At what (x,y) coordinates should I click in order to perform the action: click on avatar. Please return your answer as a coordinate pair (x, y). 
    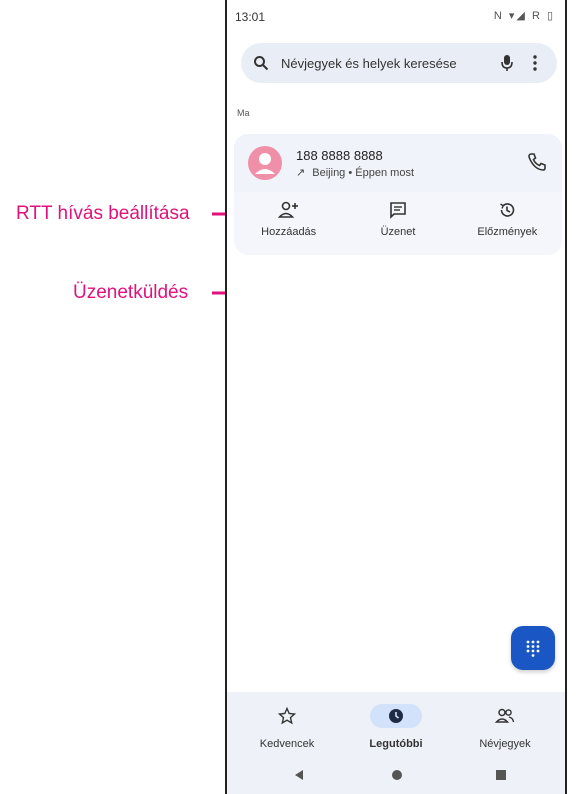
    Looking at the image, I should click on (265, 163).